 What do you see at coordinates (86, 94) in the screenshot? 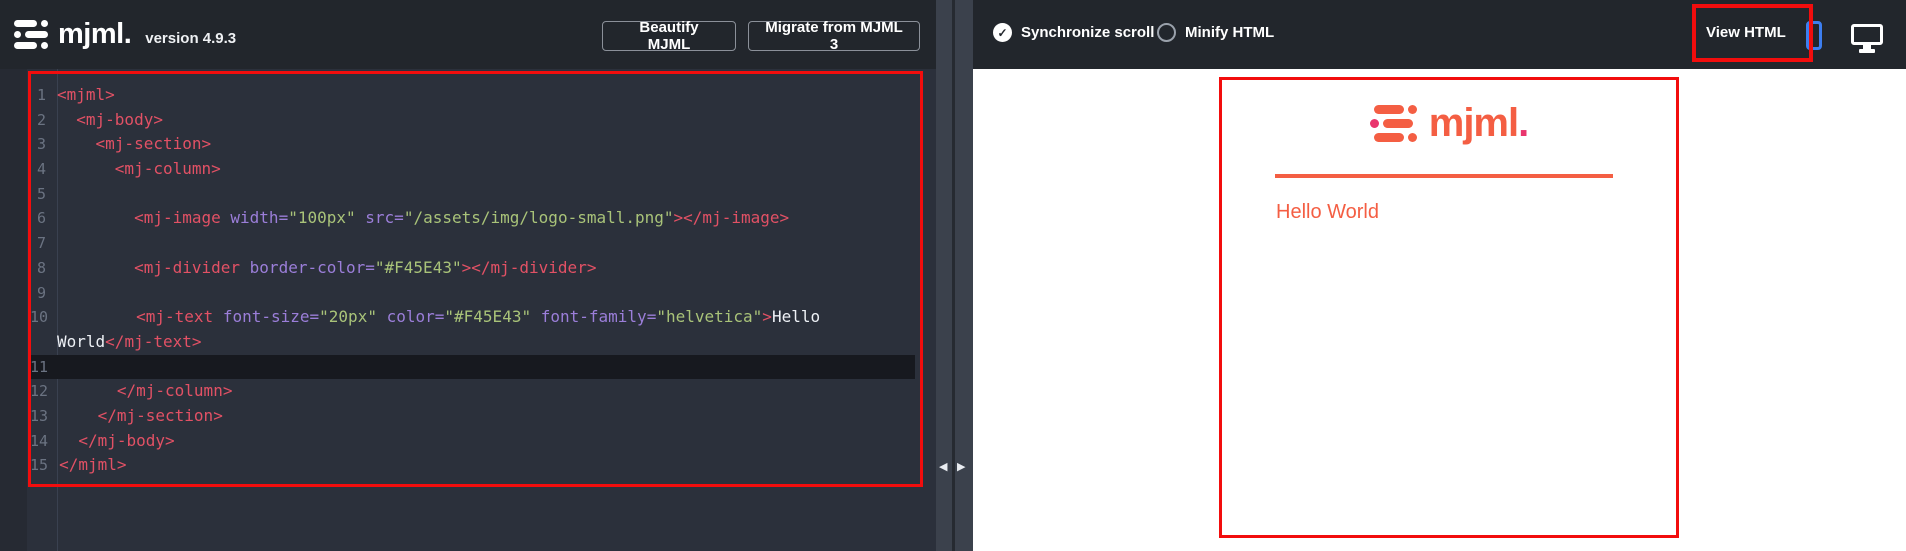
I see `line-content: <mjml>` at bounding box center [86, 94].